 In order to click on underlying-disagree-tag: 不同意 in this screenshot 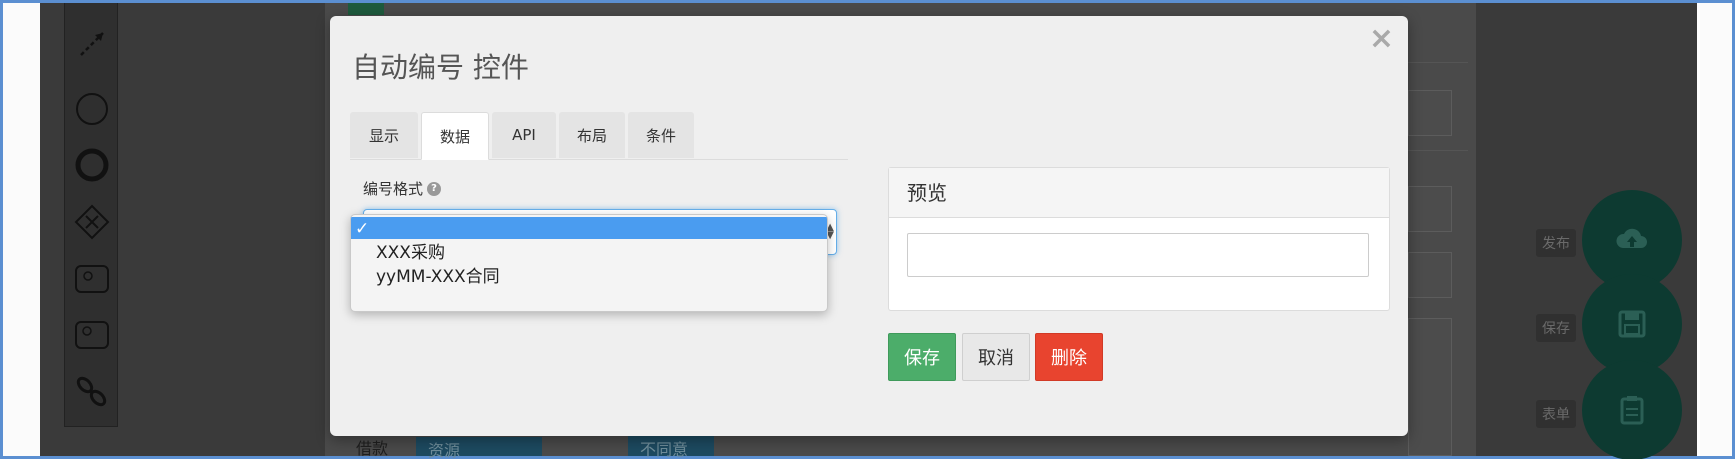, I will do `click(671, 447)`.